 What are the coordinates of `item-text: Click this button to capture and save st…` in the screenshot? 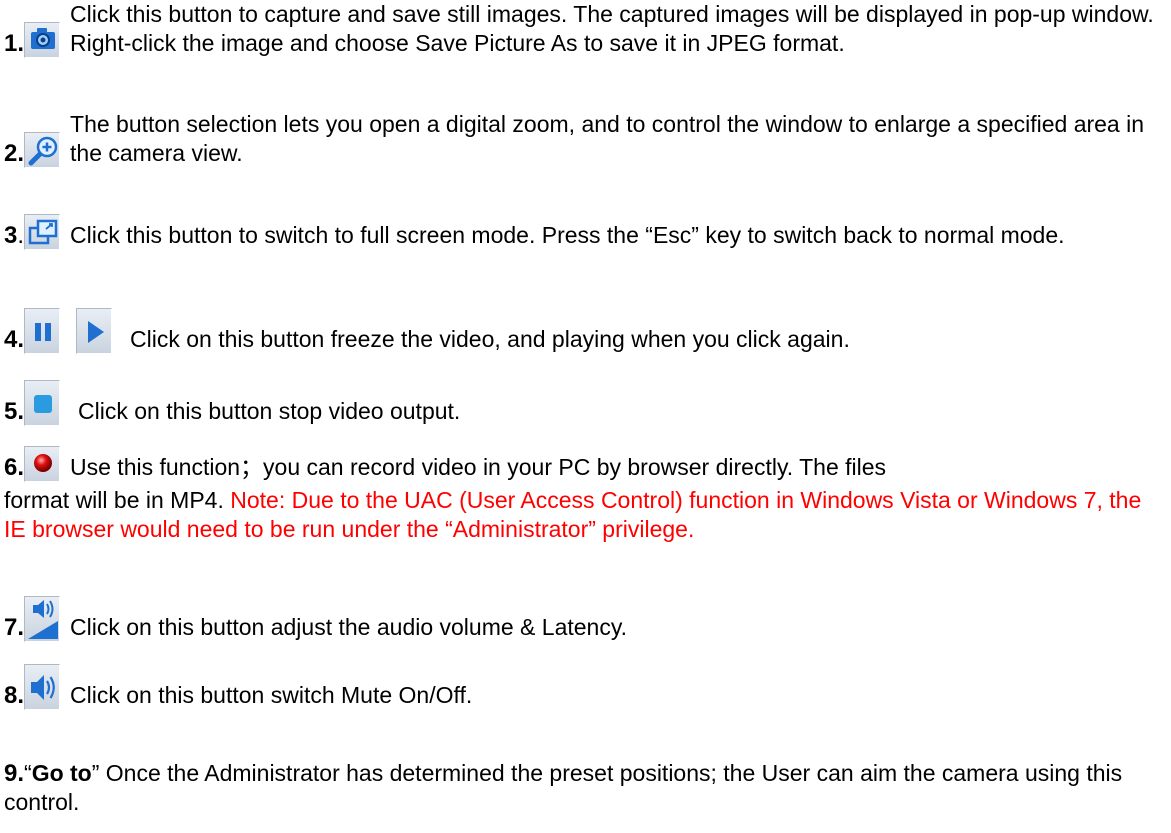 It's located at (612, 28).